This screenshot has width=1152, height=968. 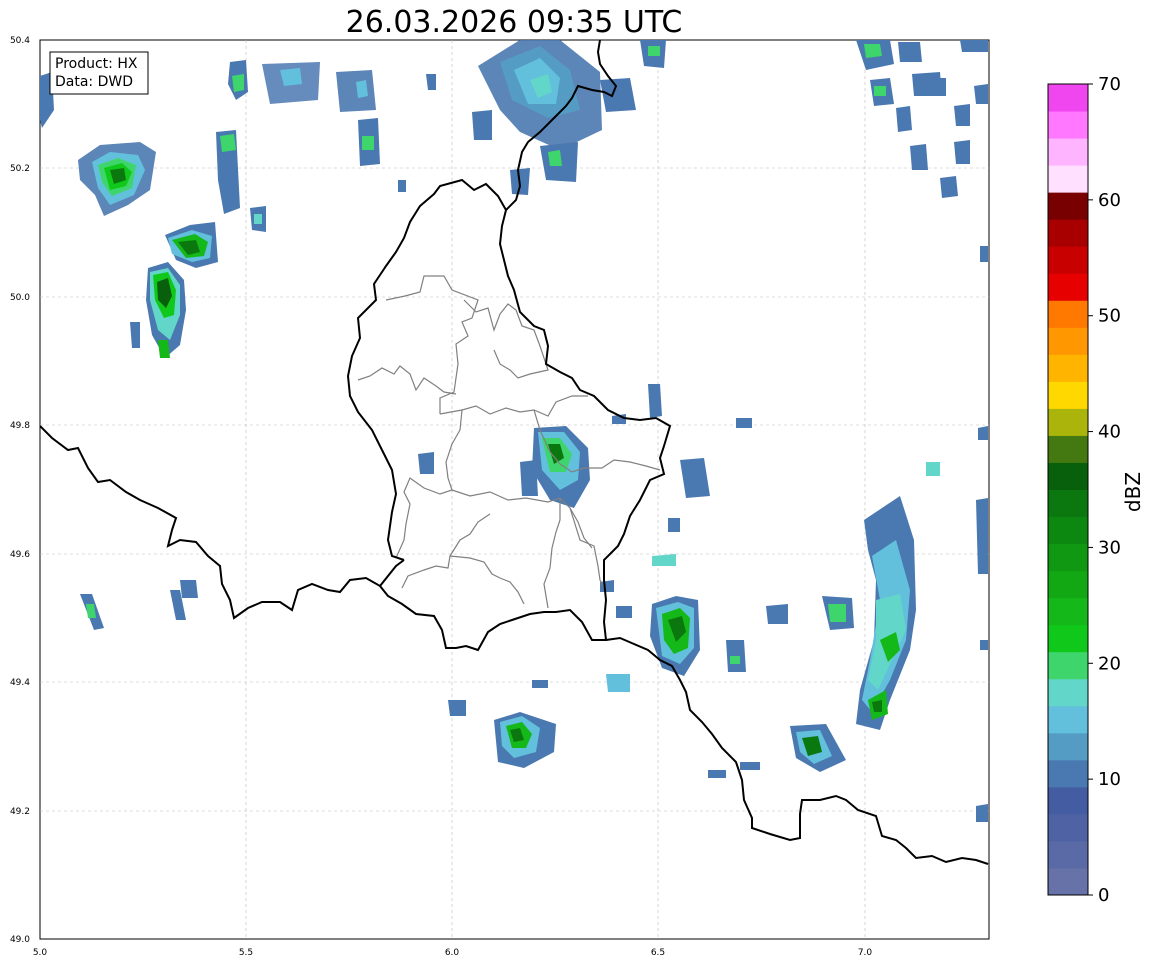 I want to click on colorbar-tick-label: 30, so click(x=1109, y=547).